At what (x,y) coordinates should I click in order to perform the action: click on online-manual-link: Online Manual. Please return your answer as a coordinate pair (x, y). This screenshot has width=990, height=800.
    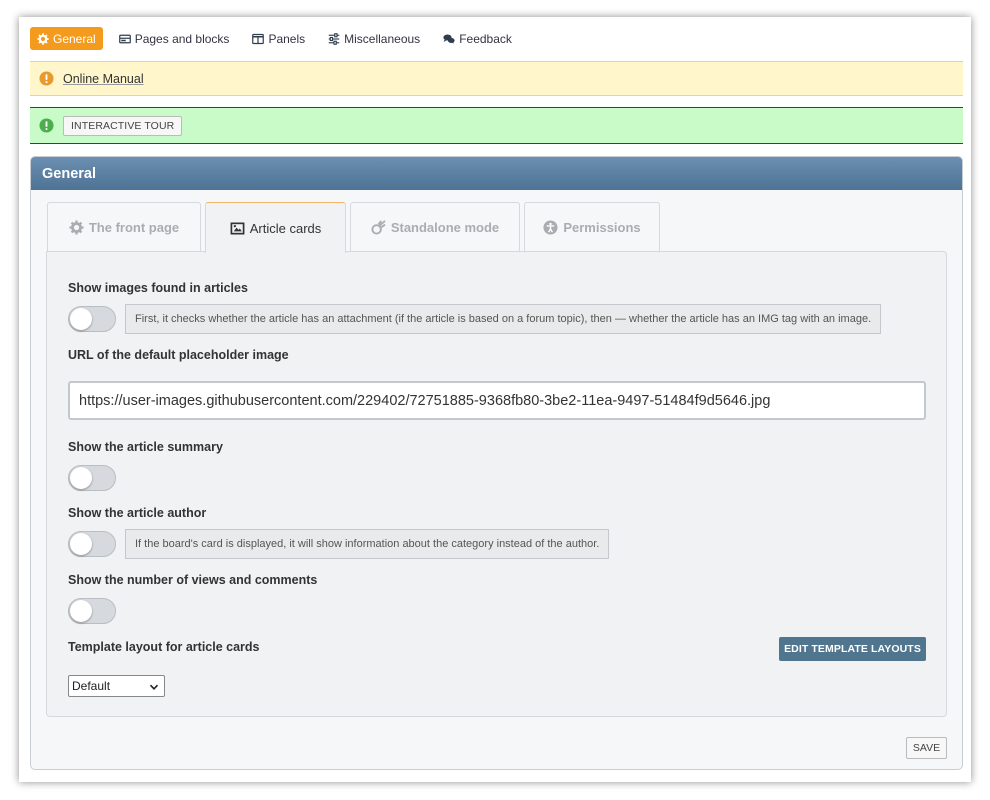
    Looking at the image, I should click on (103, 79).